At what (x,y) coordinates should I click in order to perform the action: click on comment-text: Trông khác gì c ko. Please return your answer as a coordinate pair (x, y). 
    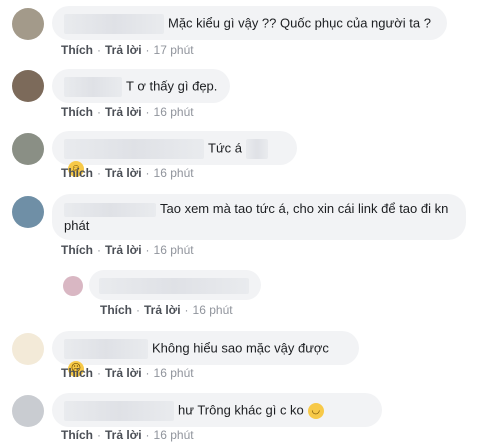
    Looking at the image, I should click on (250, 410).